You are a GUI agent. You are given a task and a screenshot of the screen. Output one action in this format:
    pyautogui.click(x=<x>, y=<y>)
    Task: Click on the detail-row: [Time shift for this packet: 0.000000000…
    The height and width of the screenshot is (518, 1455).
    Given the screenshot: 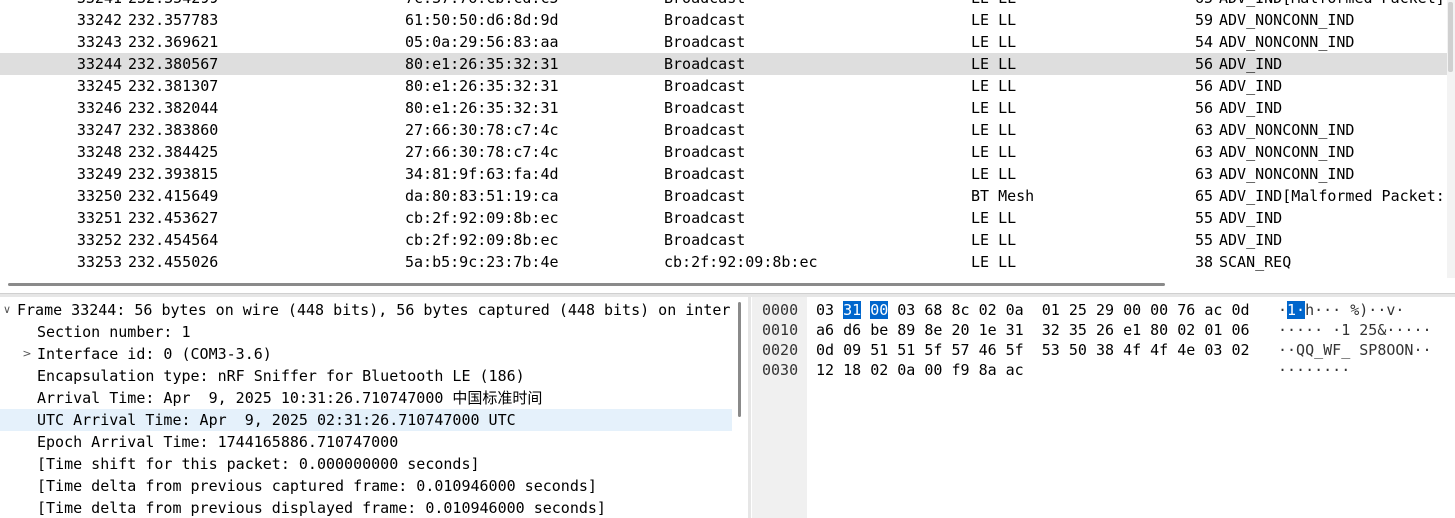 What is the action you would take?
    pyautogui.click(x=366, y=464)
    